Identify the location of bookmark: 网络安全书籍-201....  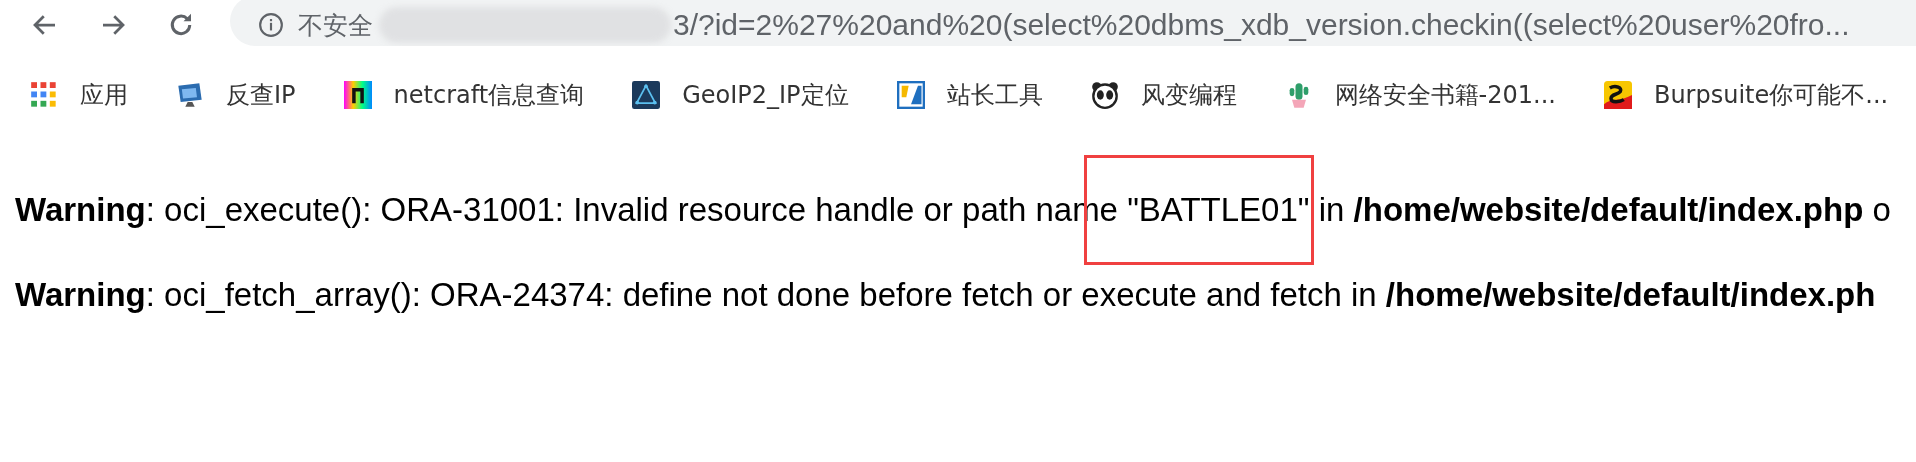
(1420, 95).